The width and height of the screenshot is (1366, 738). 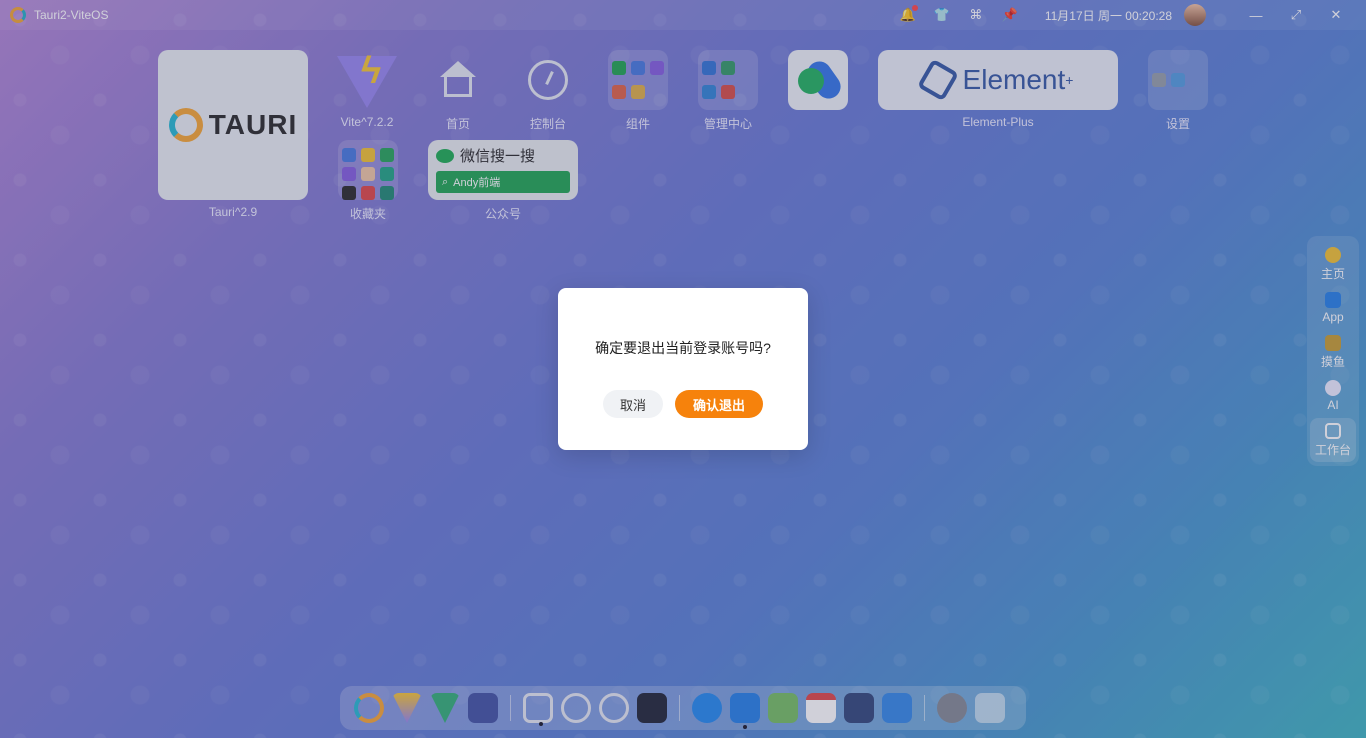 I want to click on confirm-logout-button: 确认退出, so click(x=719, y=404).